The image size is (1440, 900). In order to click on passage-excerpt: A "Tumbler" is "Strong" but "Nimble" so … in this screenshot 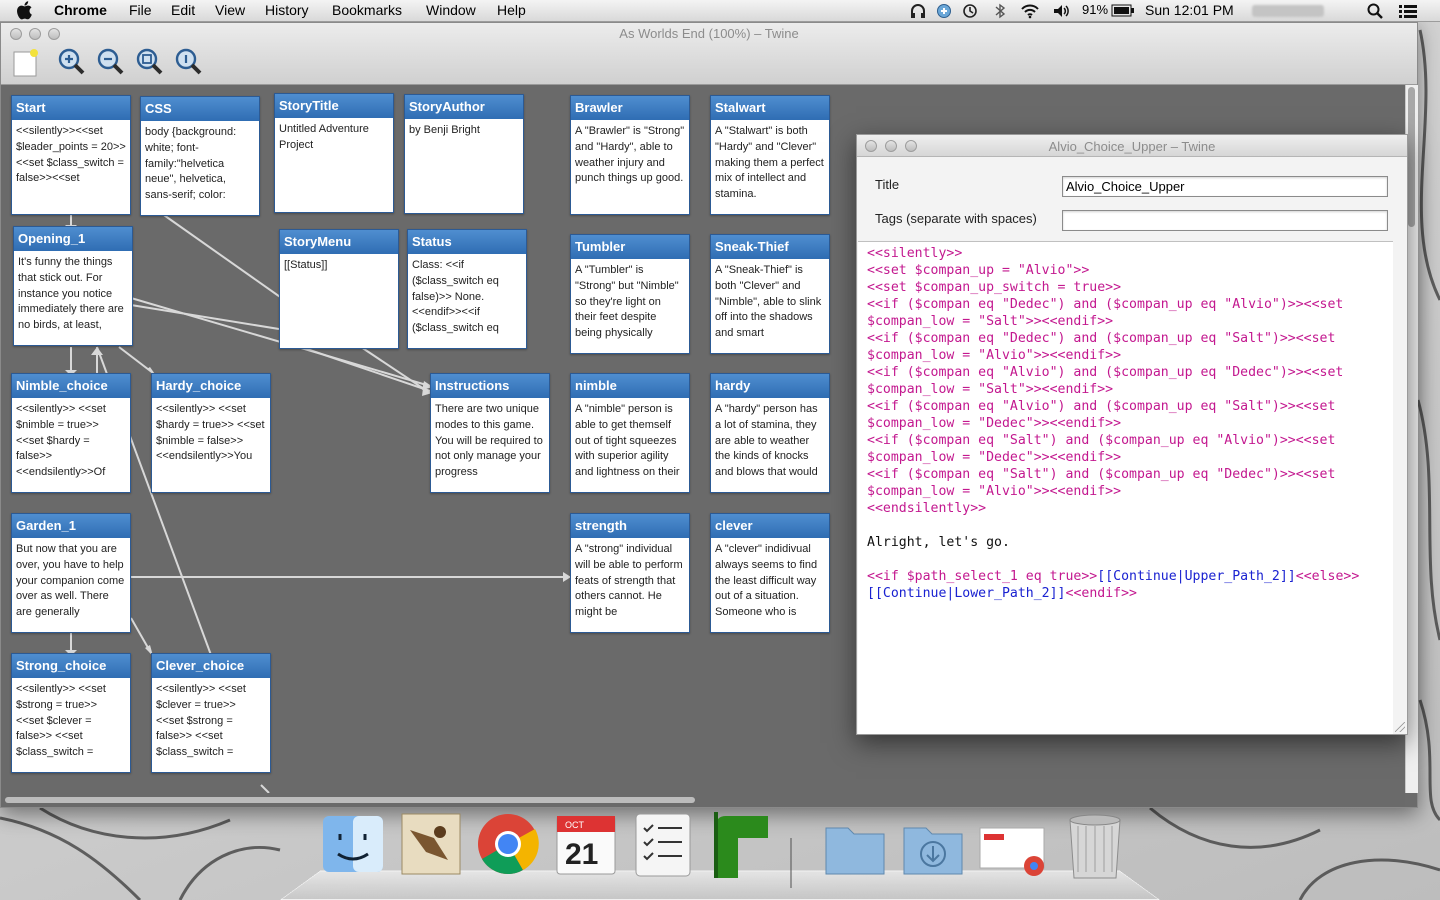, I will do `click(627, 302)`.